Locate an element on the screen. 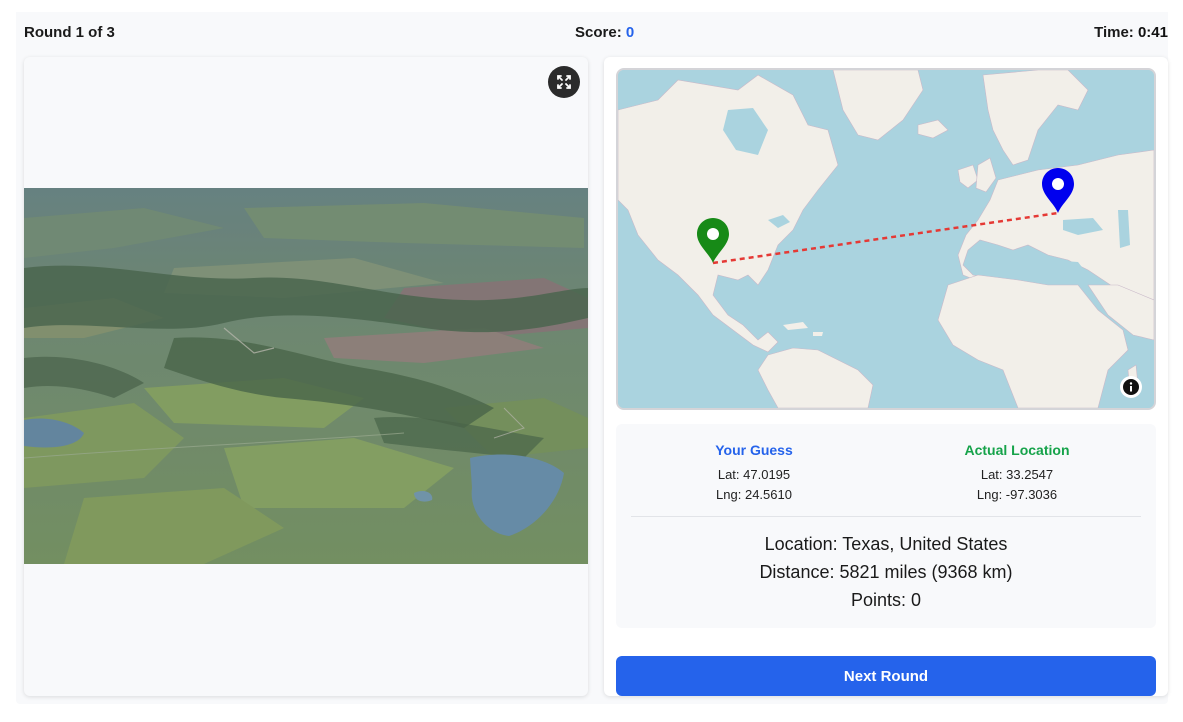  game-header: Round 1 of 3 Score: 0 Time: 0:41 is located at coordinates (592, 33).